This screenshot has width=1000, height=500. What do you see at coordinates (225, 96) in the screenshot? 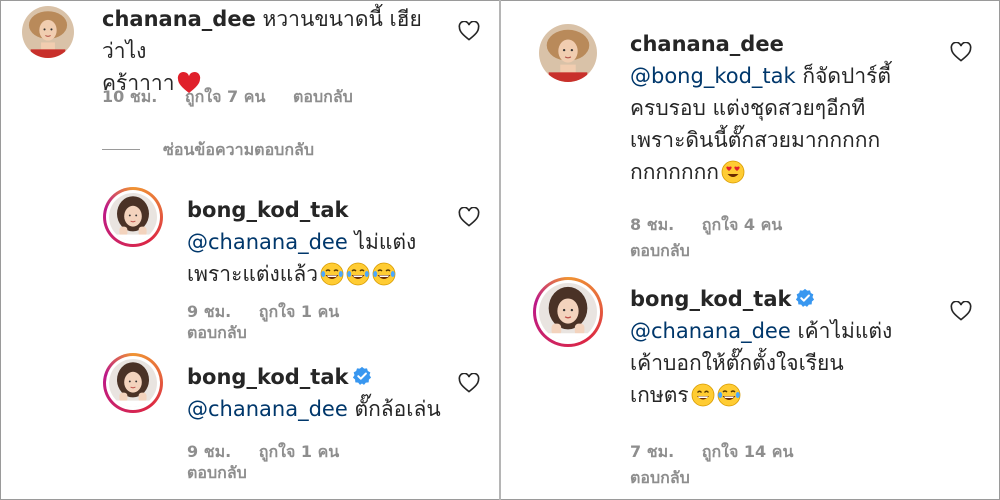
I see `comment-likes: ถูกใจ 7 คน` at bounding box center [225, 96].